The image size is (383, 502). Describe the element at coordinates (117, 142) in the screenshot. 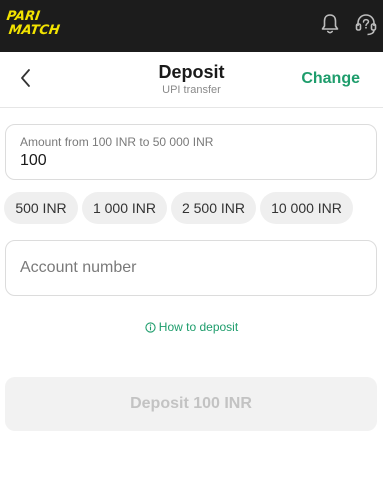

I see `amount-field-label: Amount from 100 INR to 50 000 INR` at that location.